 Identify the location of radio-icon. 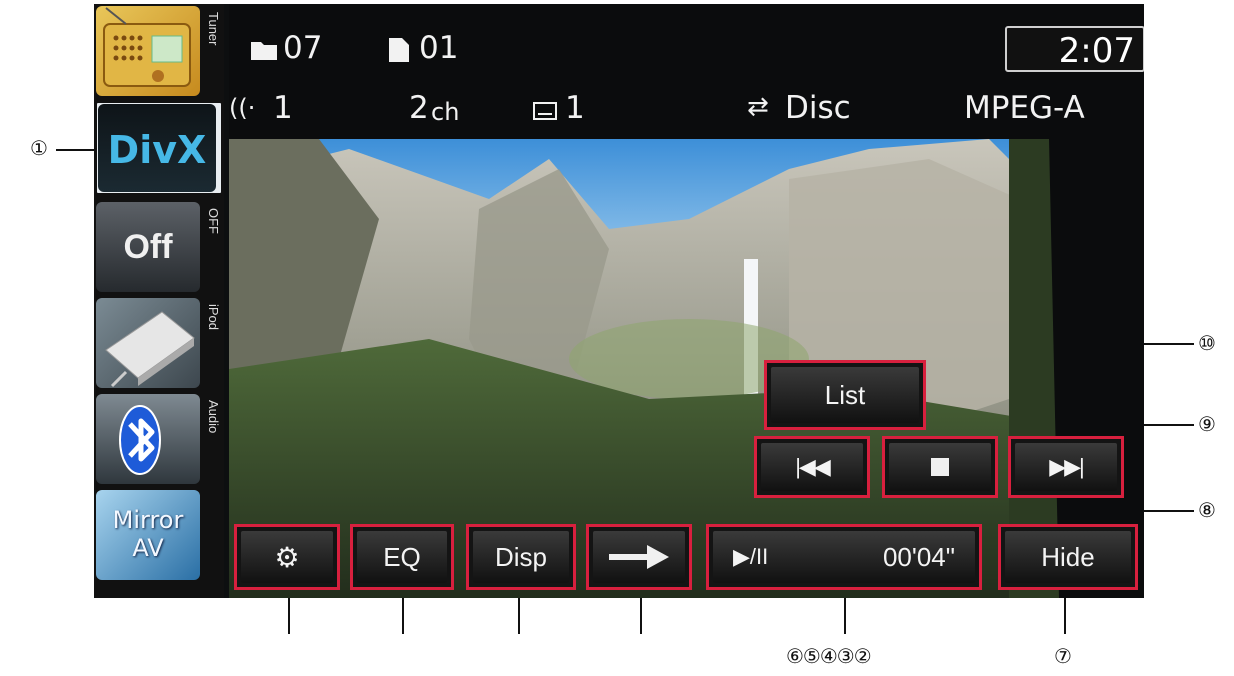
(147, 47).